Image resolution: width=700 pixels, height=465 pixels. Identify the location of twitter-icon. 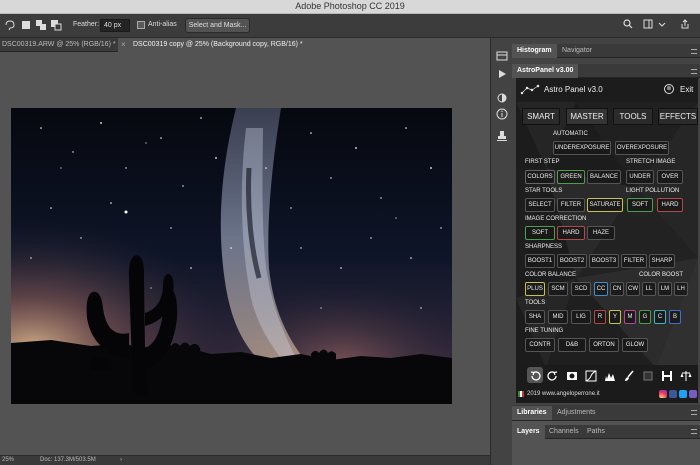
(683, 394).